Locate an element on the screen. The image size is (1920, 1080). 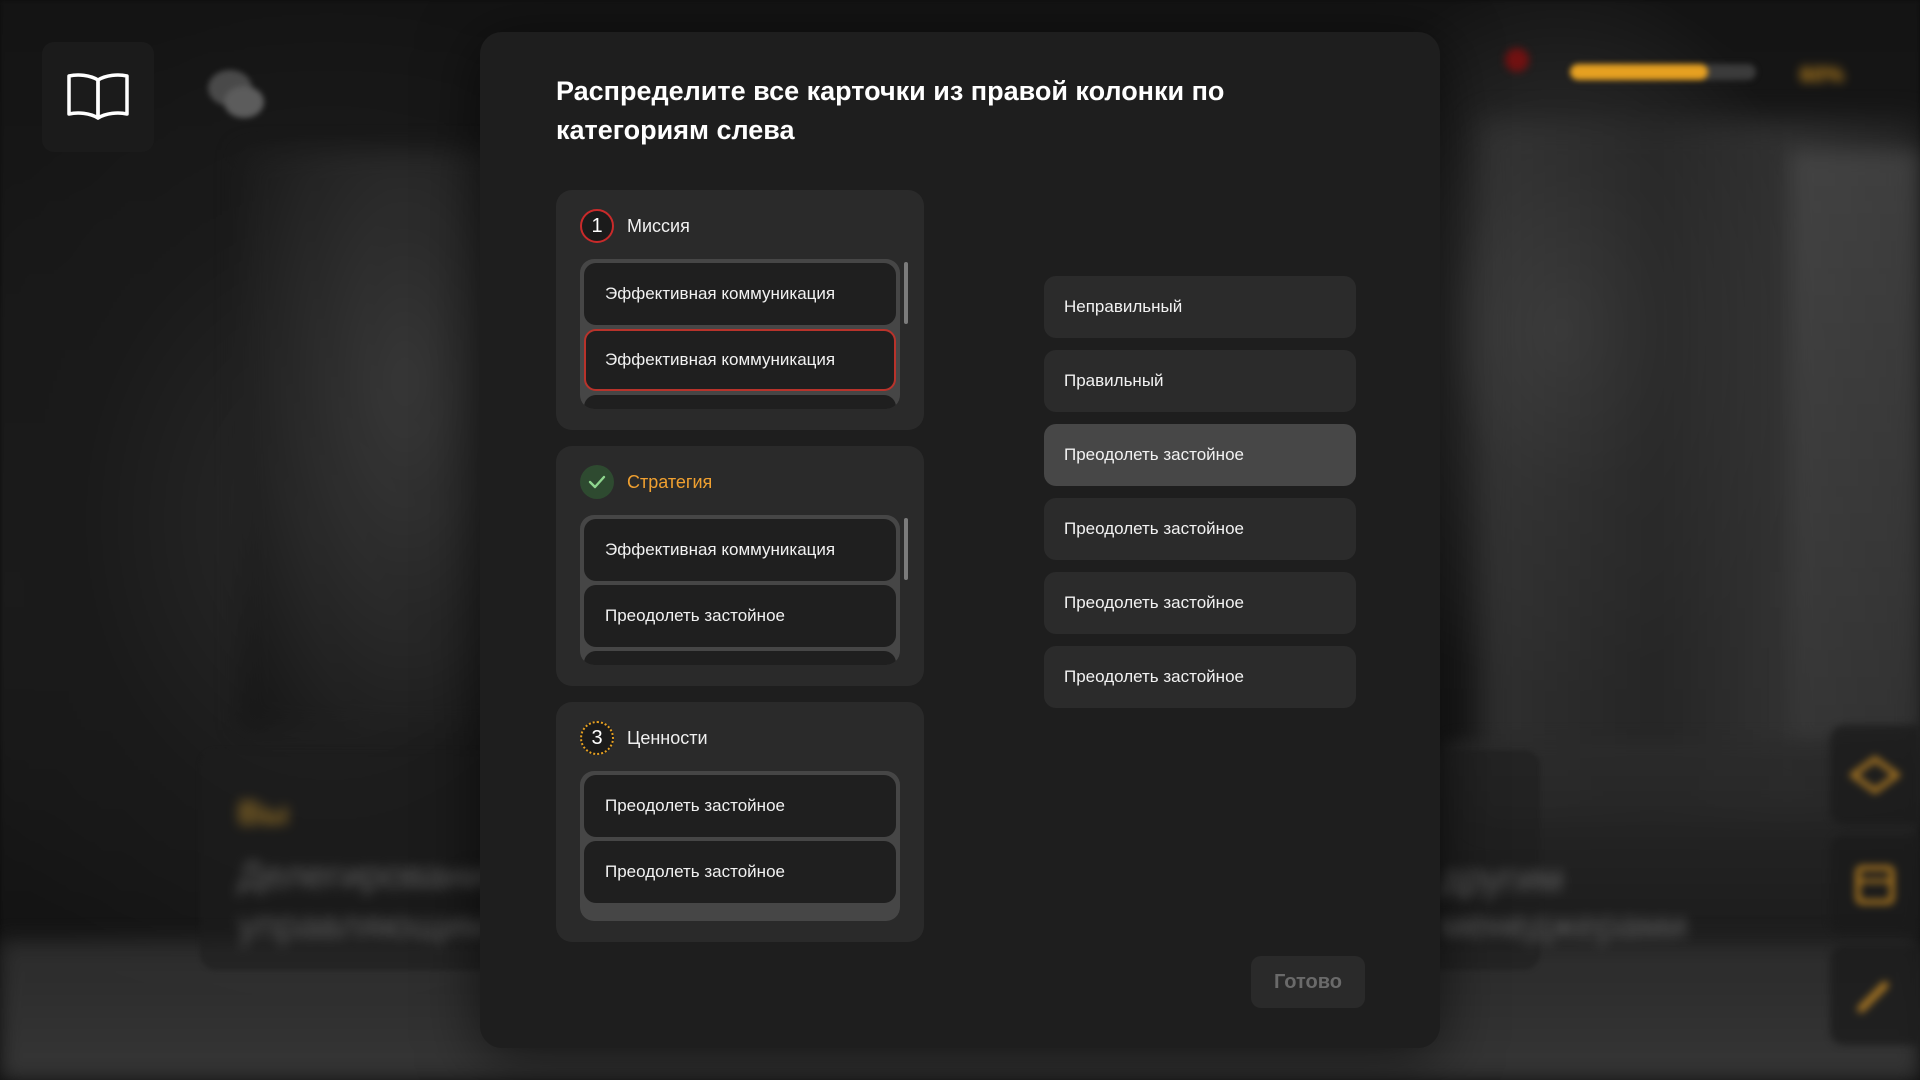
dialogue-line: Делегирование is located at coordinates (373, 876).